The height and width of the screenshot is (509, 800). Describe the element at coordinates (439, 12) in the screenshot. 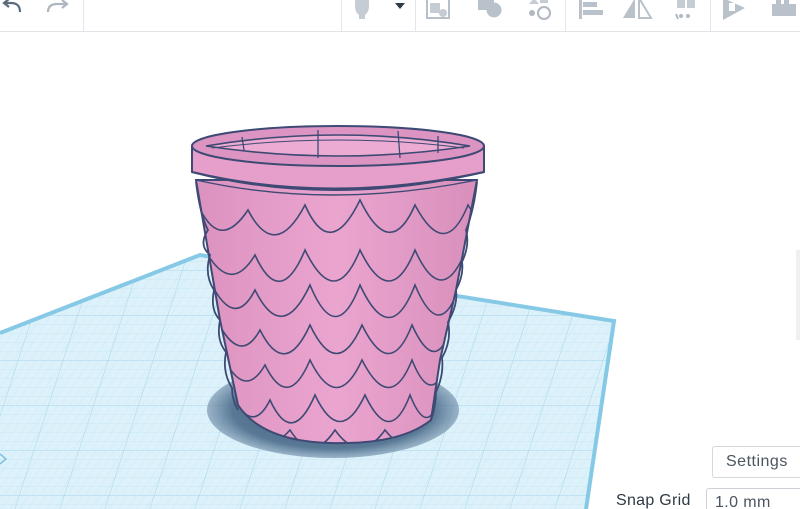

I see `note-icon` at that location.